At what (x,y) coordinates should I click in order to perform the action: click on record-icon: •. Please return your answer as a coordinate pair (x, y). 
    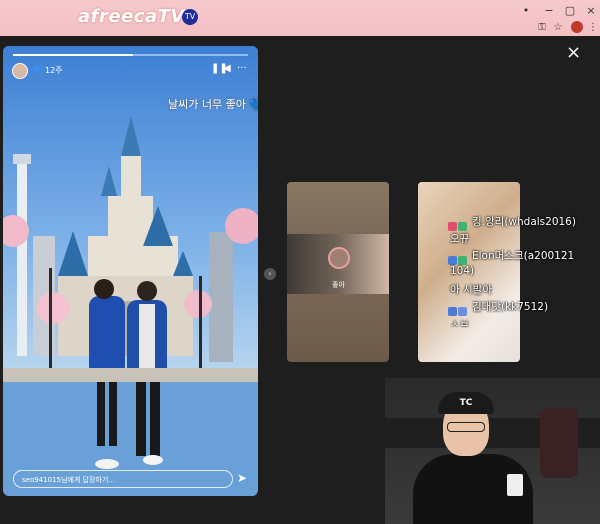
    Looking at the image, I should click on (526, 11).